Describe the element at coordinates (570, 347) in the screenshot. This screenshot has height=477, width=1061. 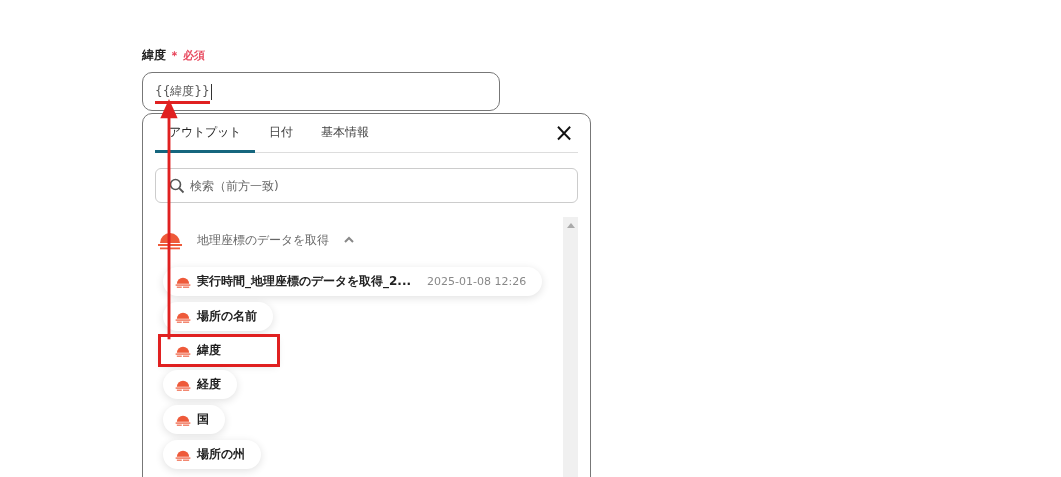
I see `scrollbar` at that location.